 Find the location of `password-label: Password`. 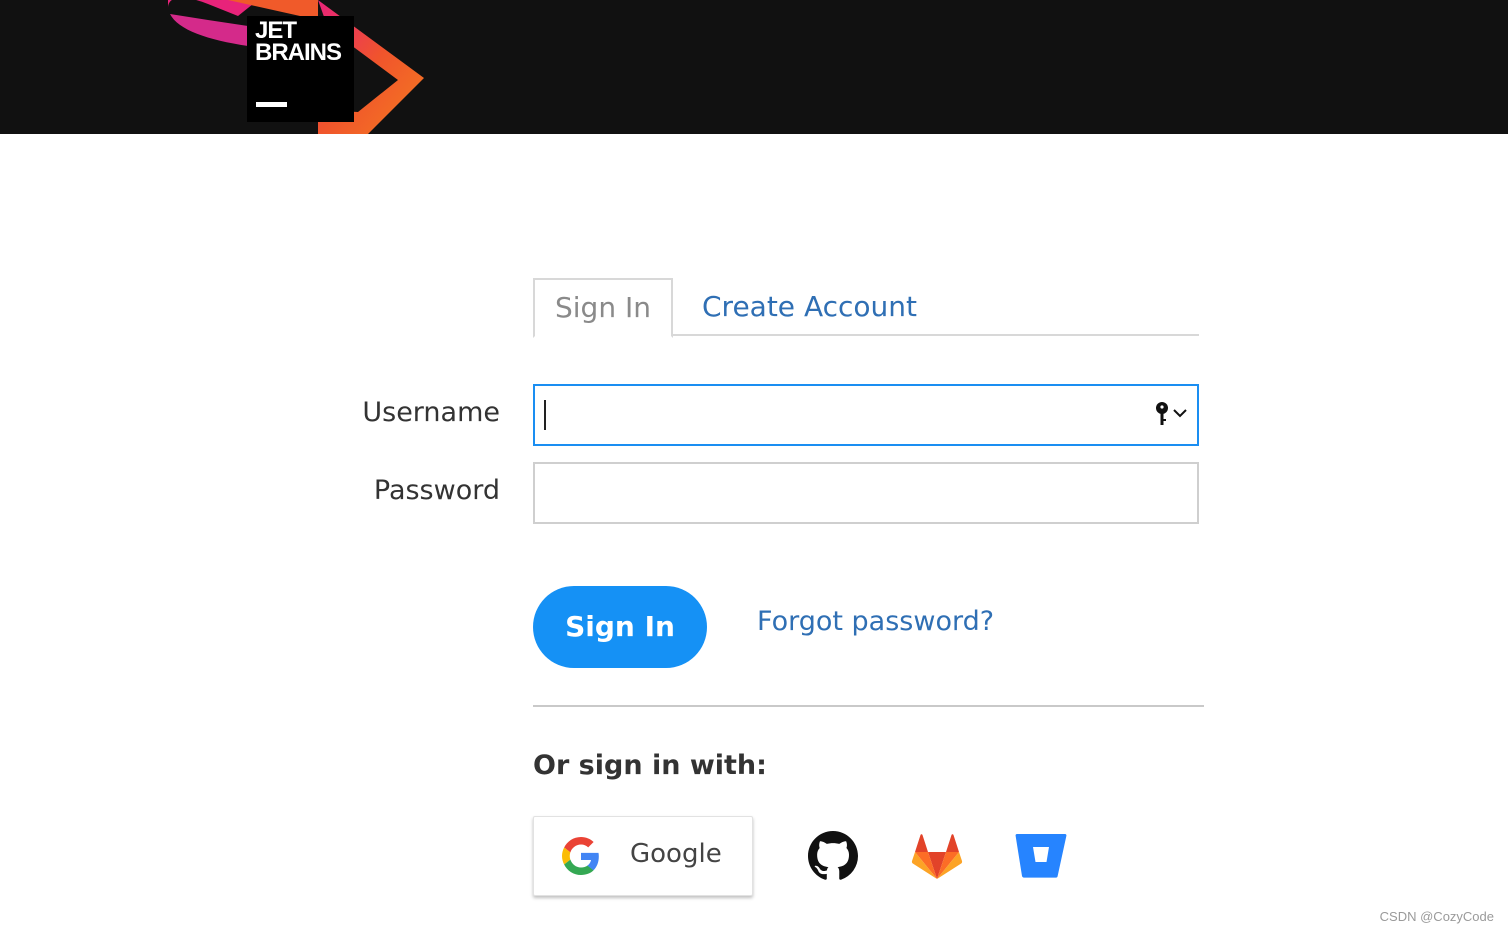

password-label: Password is located at coordinates (436, 490).